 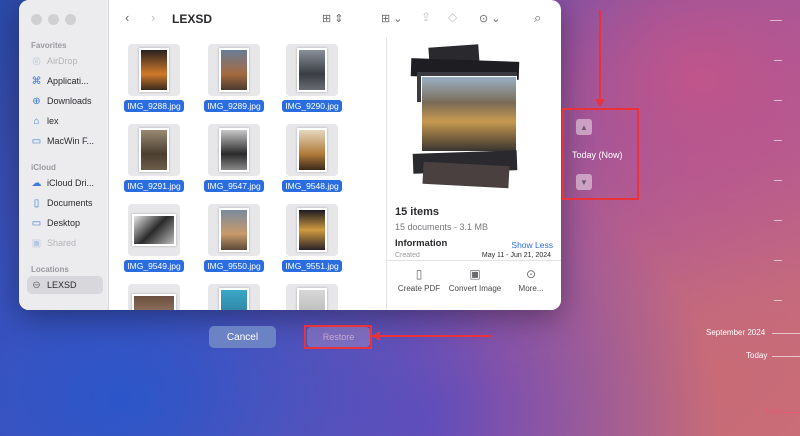 What do you see at coordinates (43, 167) in the screenshot?
I see `sidebar-section-icloud: iCloud` at bounding box center [43, 167].